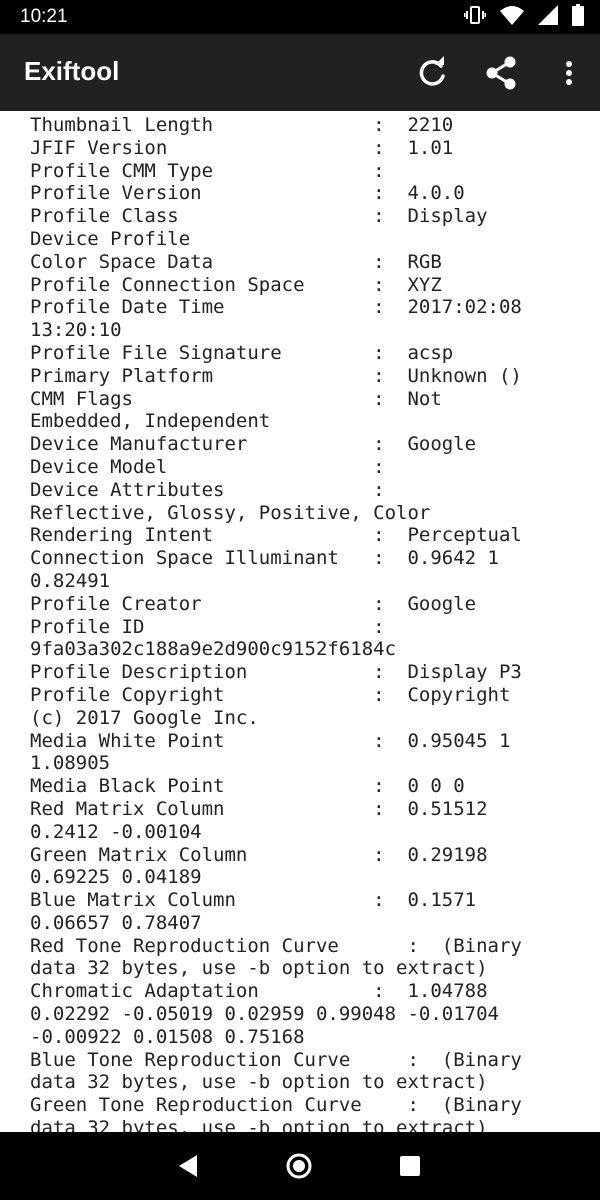  What do you see at coordinates (270, 740) in the screenshot?
I see `exif-line: Media White Point : 0.95045 1` at bounding box center [270, 740].